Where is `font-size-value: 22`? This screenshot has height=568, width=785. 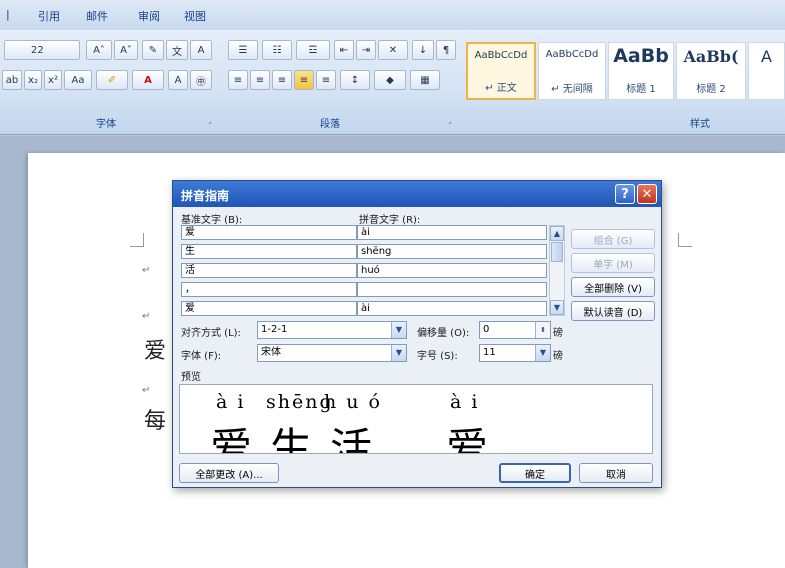 font-size-value: 22 is located at coordinates (37, 50).